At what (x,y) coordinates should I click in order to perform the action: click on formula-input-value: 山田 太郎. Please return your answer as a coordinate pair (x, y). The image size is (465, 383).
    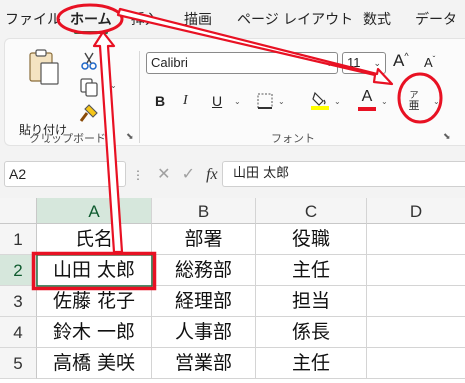
    Looking at the image, I should click on (261, 173).